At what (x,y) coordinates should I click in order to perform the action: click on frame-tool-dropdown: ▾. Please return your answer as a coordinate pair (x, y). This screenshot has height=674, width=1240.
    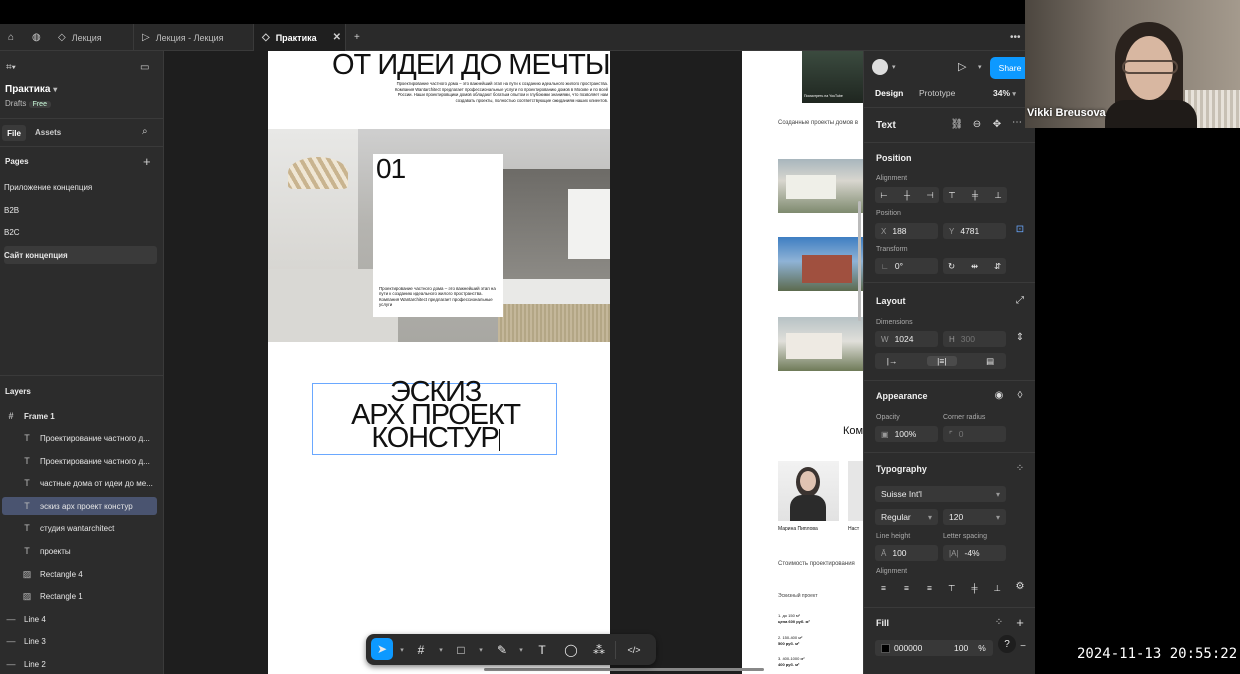
    Looking at the image, I should click on (441, 650).